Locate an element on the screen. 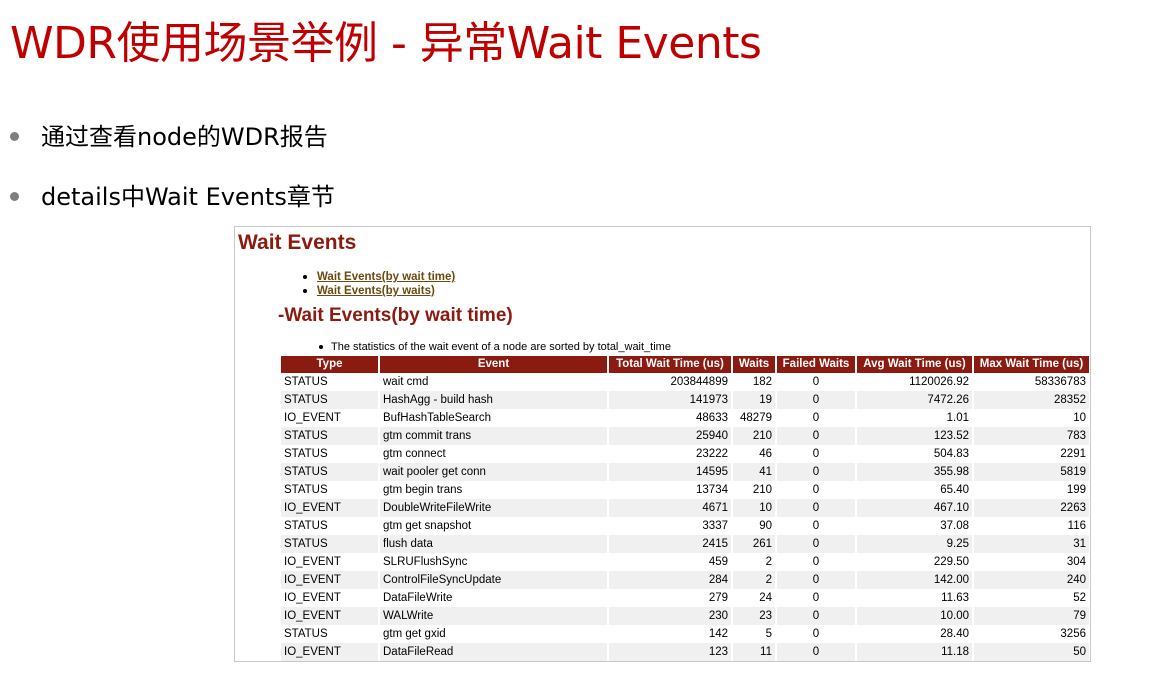  toc-link-by-wait-time: Wait Events(by wait time) is located at coordinates (386, 277).